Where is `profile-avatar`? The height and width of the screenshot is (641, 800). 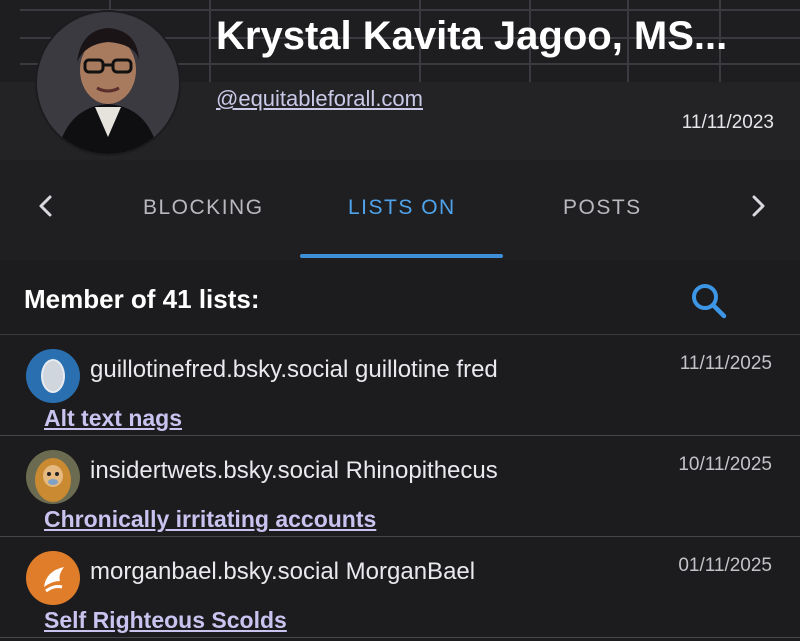
profile-avatar is located at coordinates (108, 83).